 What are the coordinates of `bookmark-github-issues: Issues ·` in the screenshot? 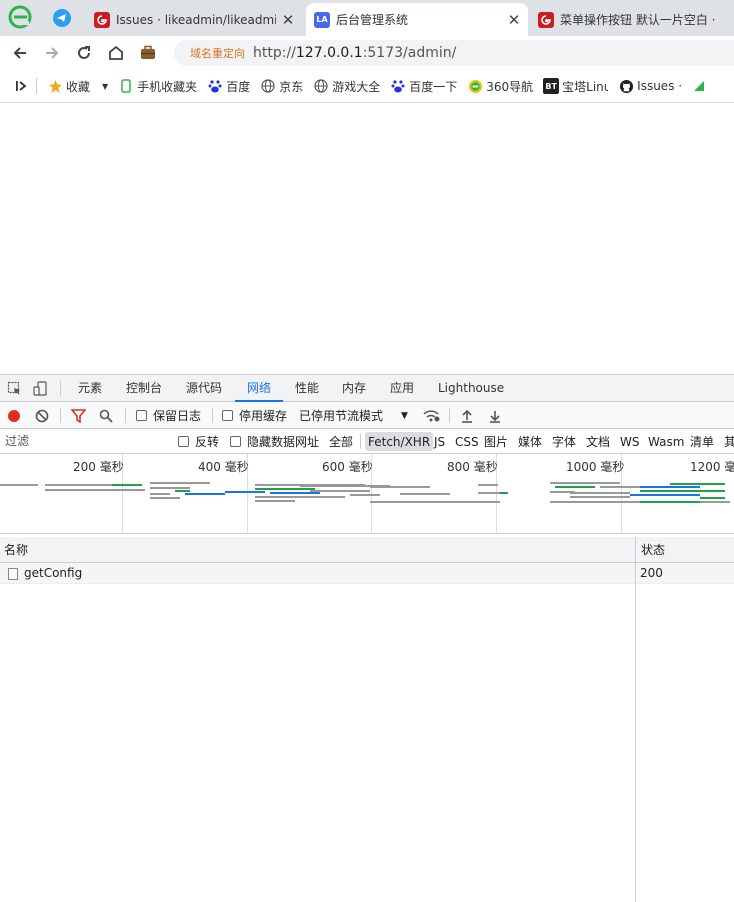 It's located at (650, 86).